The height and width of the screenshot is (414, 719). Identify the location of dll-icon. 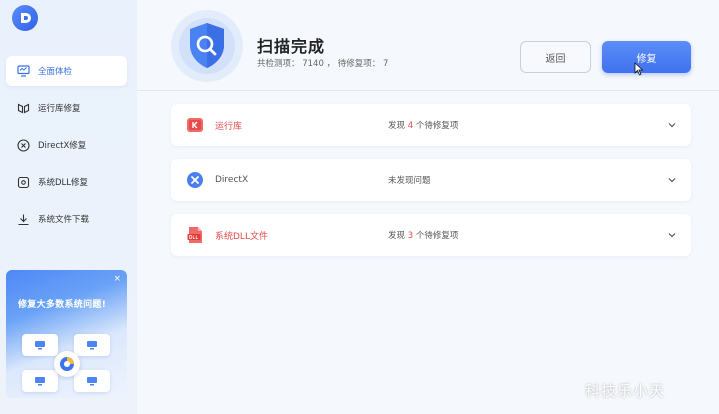
(23, 182).